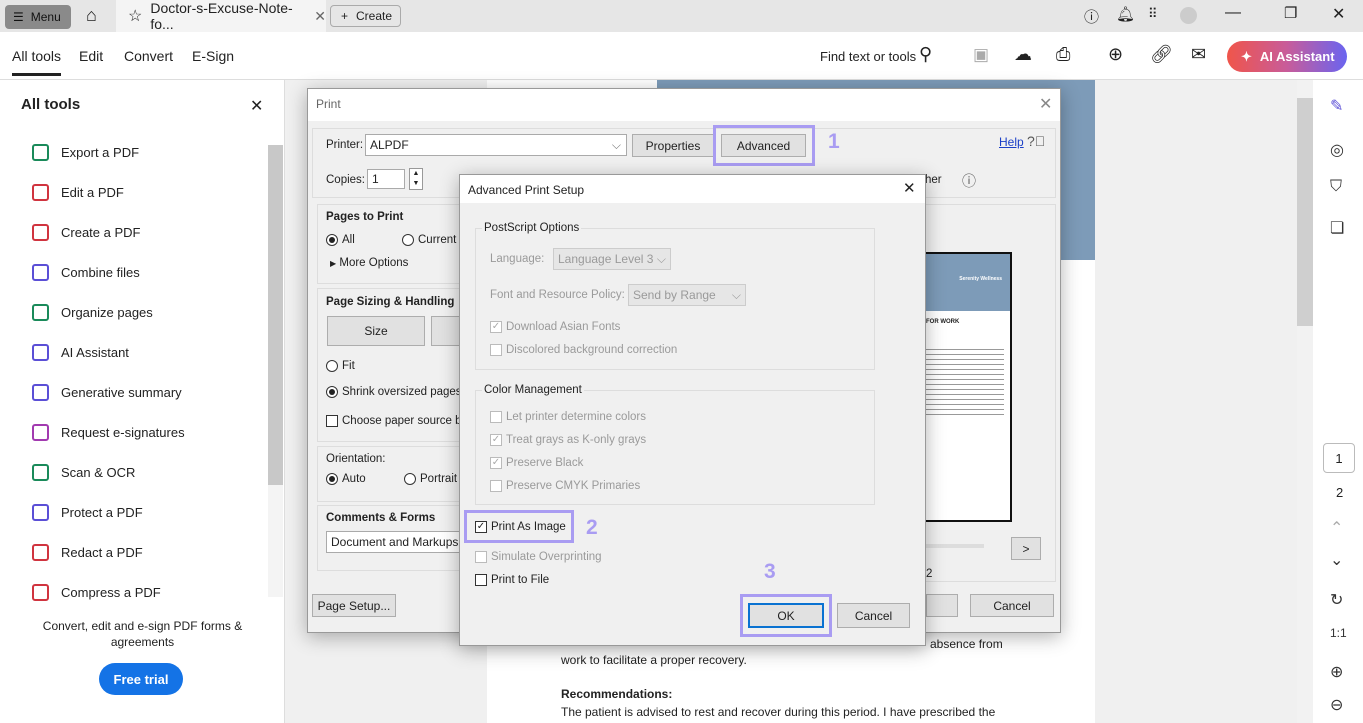 This screenshot has height=723, width=1363. I want to click on chevron-down-icon: ⌵, so click(616, 144).